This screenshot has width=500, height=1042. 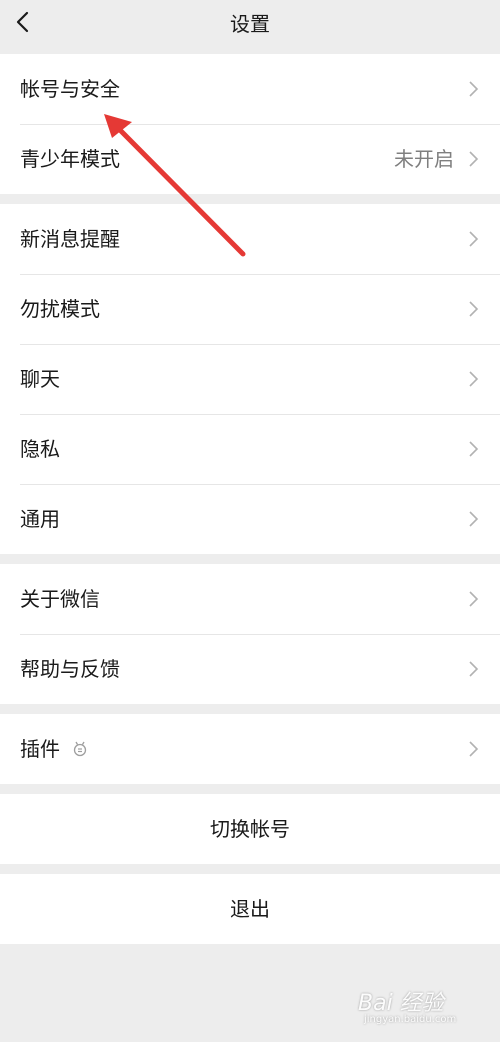 What do you see at coordinates (60, 309) in the screenshot?
I see `row-label: 勿扰模式` at bounding box center [60, 309].